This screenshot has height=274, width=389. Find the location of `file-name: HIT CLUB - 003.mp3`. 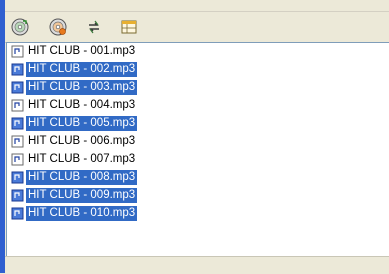

file-name: HIT CLUB - 003.mp3 is located at coordinates (82, 87).